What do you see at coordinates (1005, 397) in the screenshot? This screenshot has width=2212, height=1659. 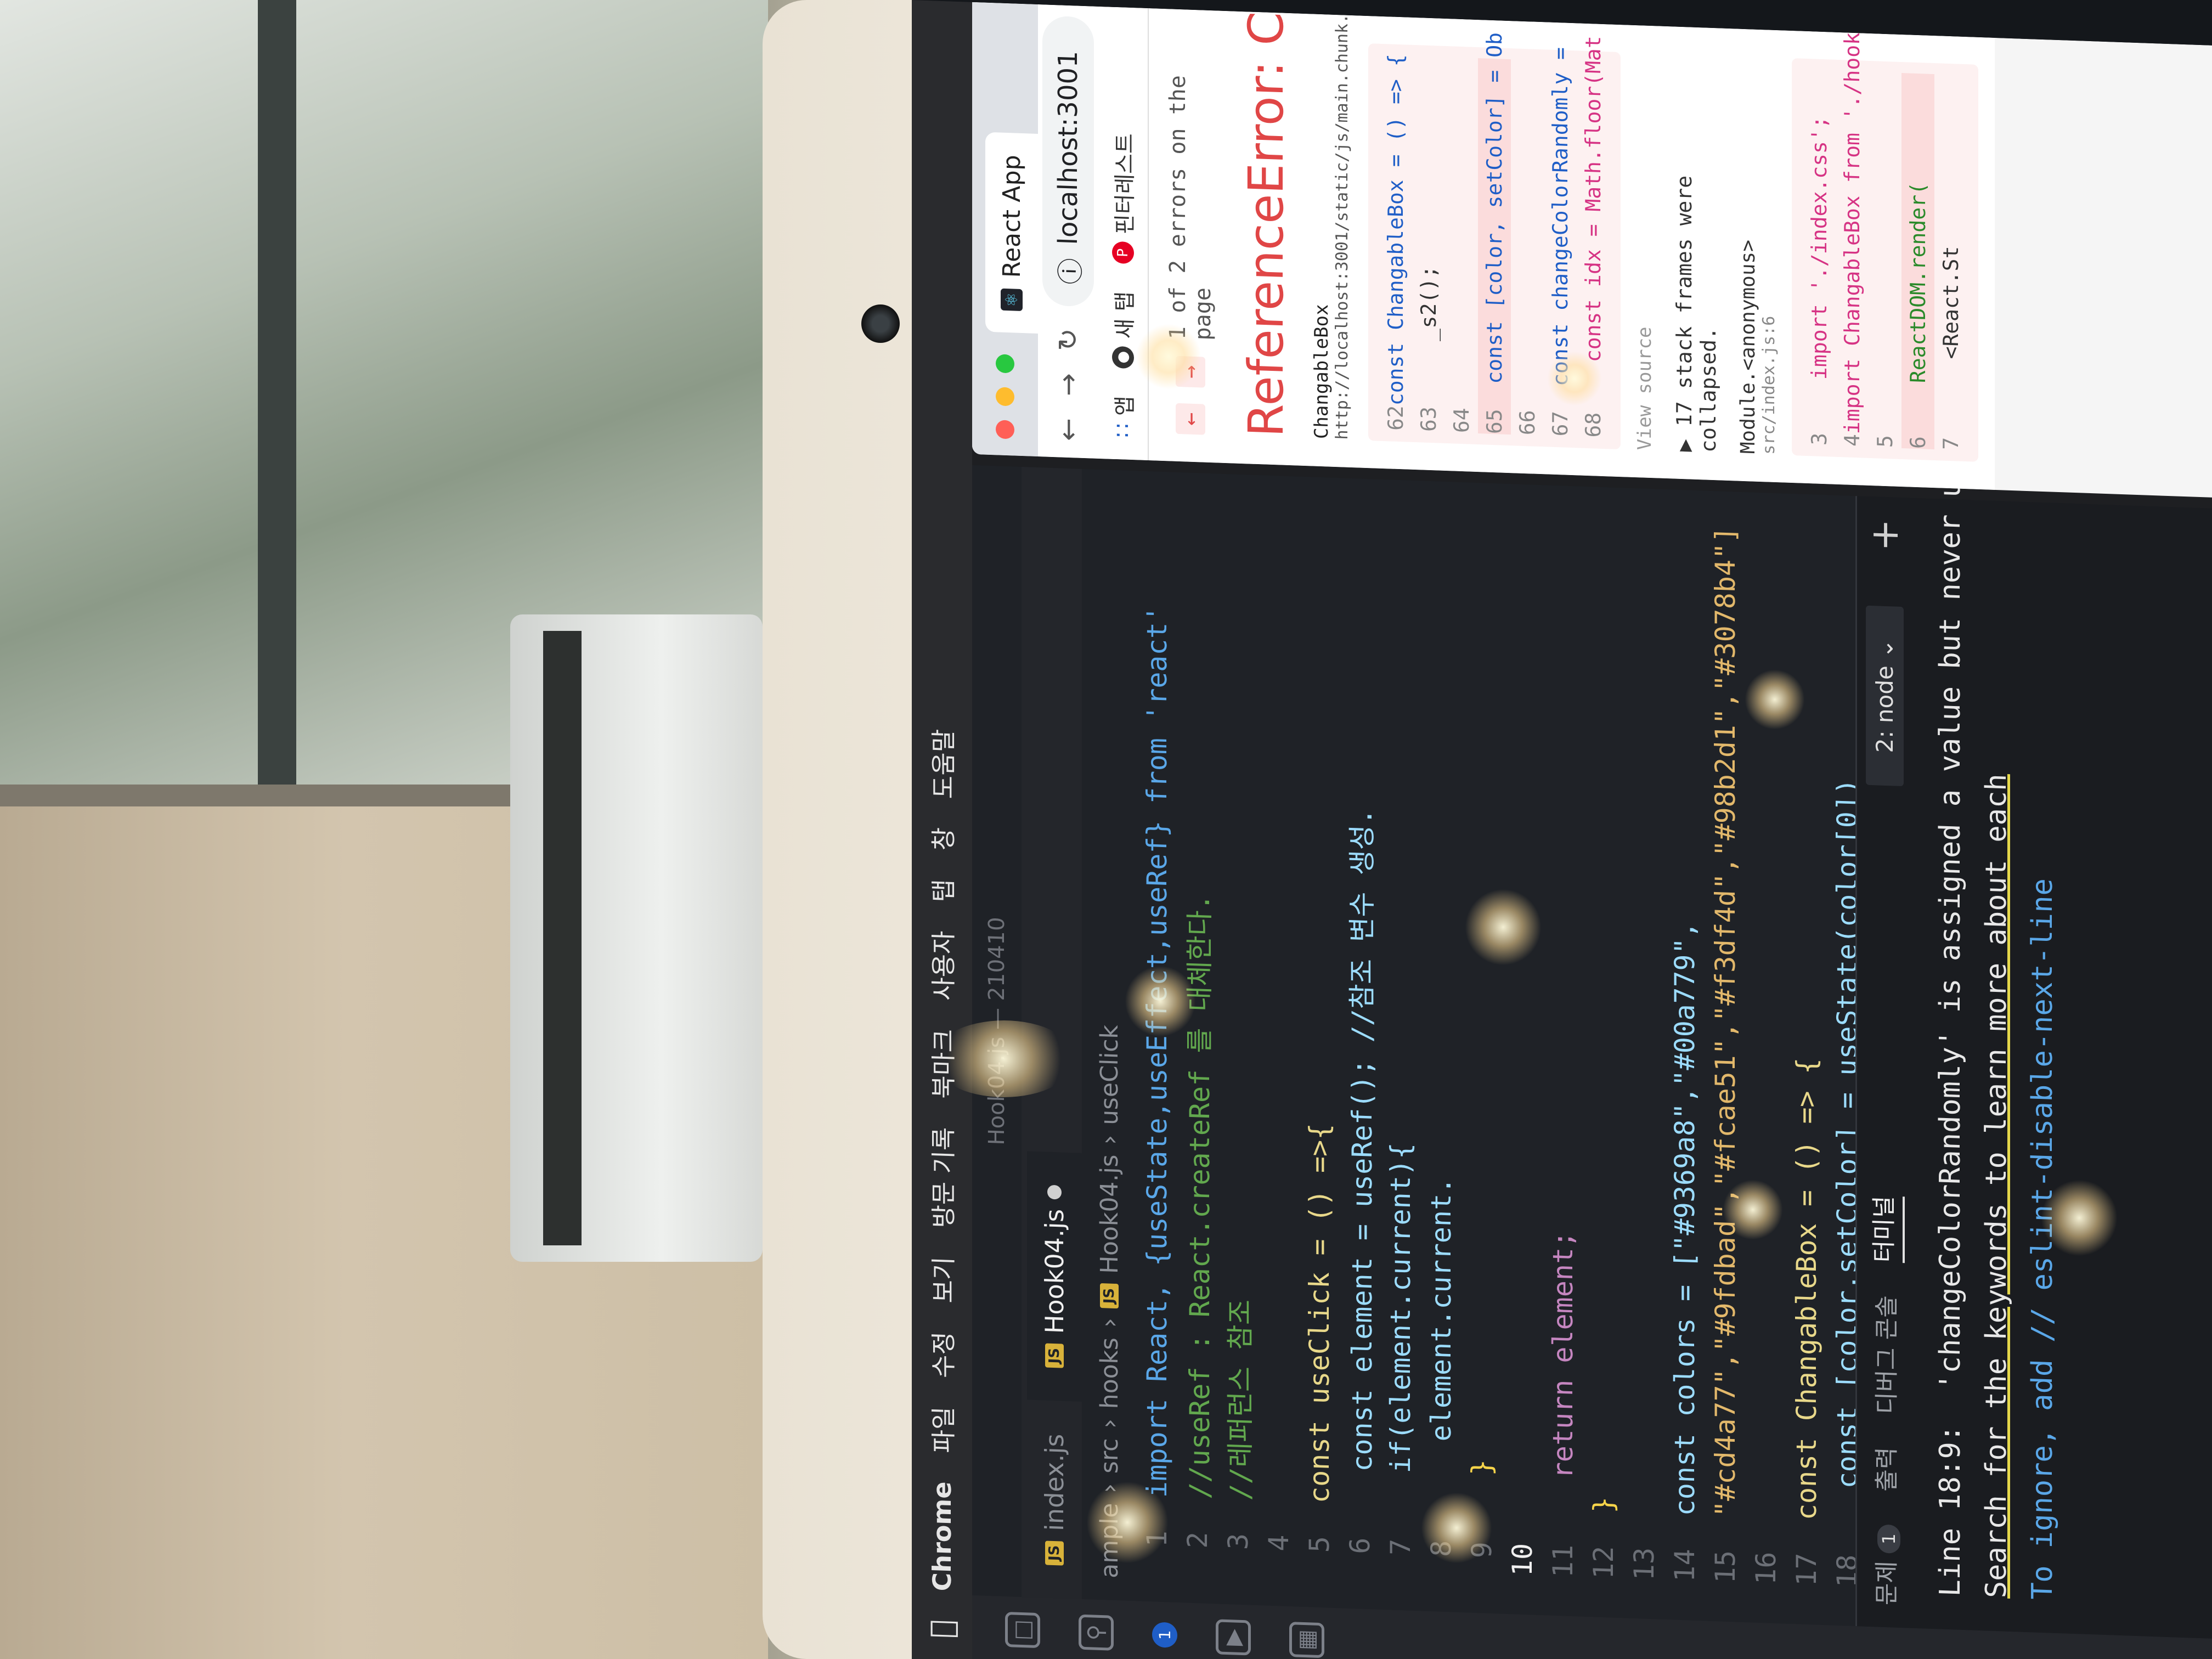 I see `minimize-window-icon` at bounding box center [1005, 397].